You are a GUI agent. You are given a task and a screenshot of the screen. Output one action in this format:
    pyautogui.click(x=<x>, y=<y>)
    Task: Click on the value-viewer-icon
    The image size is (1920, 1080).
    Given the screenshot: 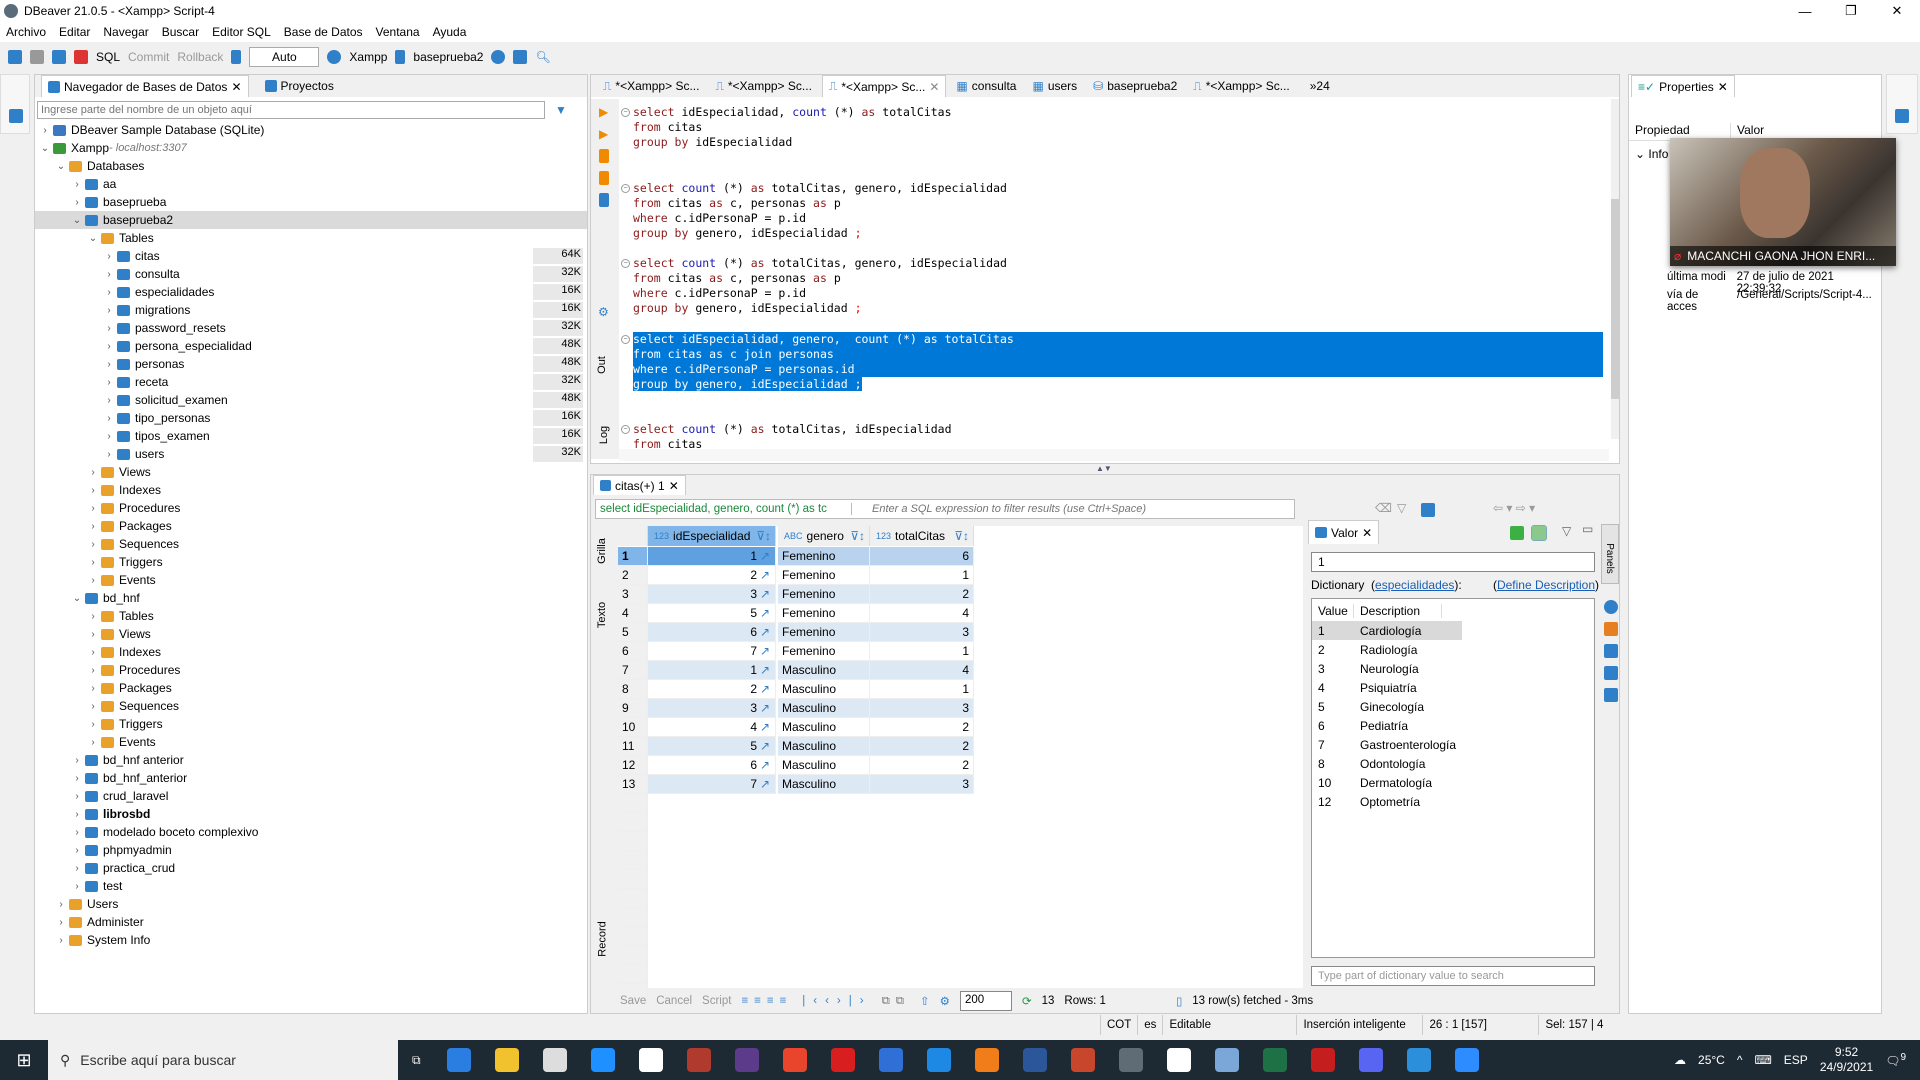 What is the action you would take?
    pyautogui.click(x=1611, y=695)
    